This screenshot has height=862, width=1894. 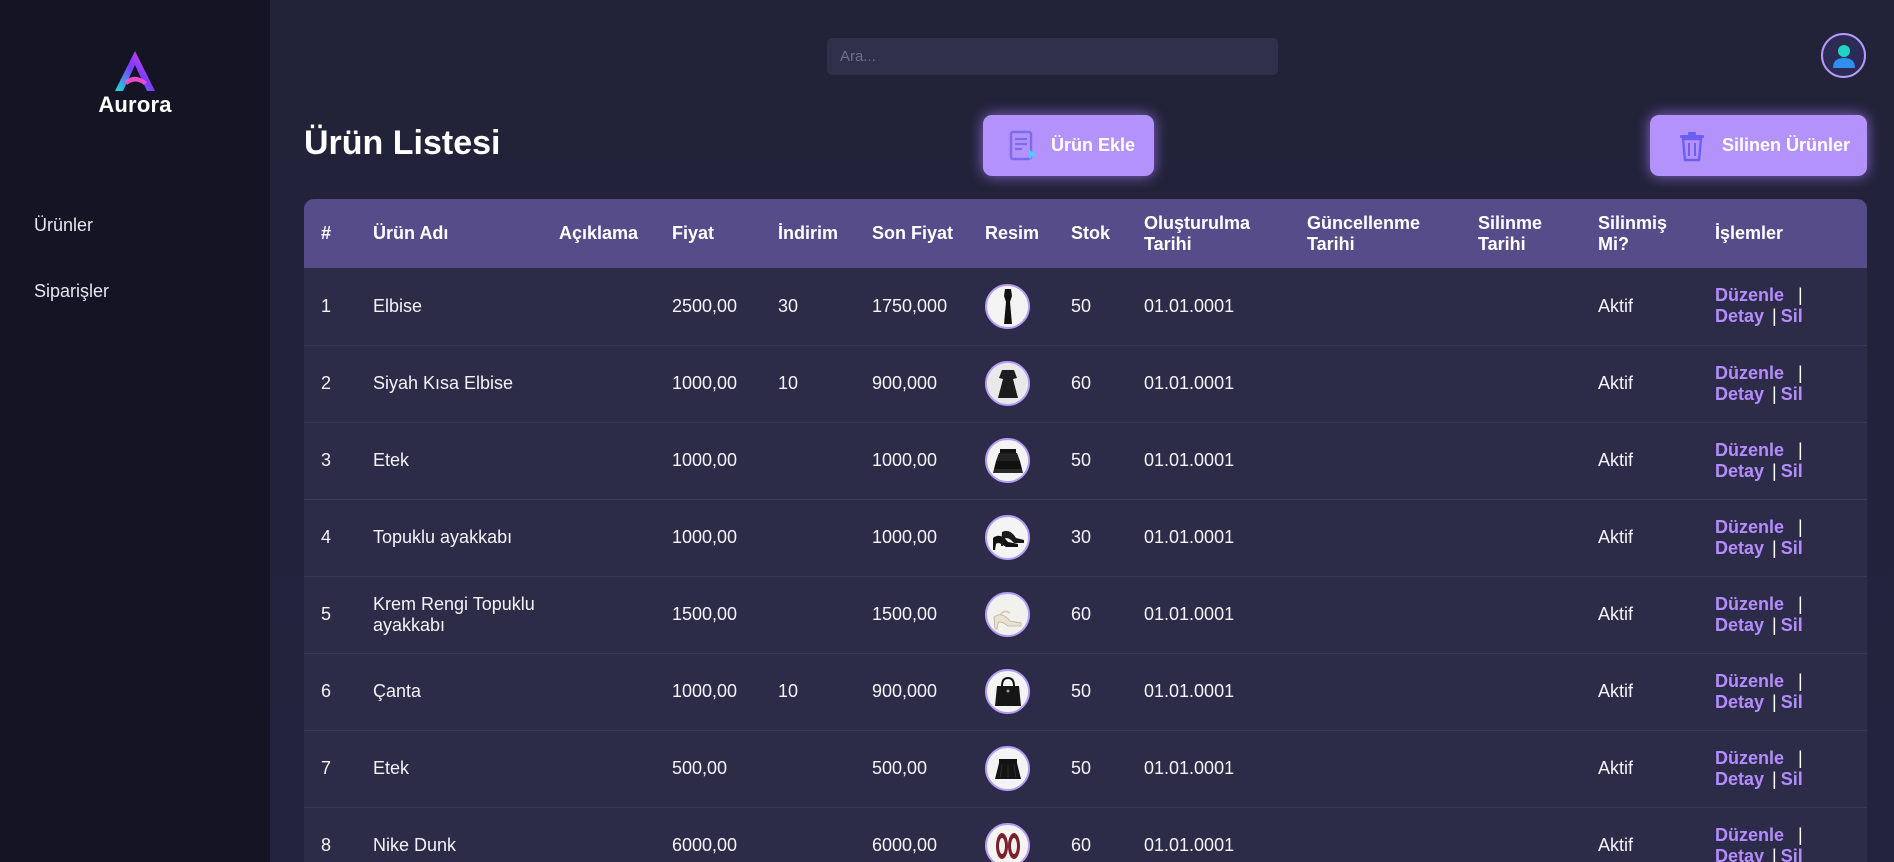 What do you see at coordinates (1749, 233) in the screenshot?
I see `col-header-actions: İşlemler` at bounding box center [1749, 233].